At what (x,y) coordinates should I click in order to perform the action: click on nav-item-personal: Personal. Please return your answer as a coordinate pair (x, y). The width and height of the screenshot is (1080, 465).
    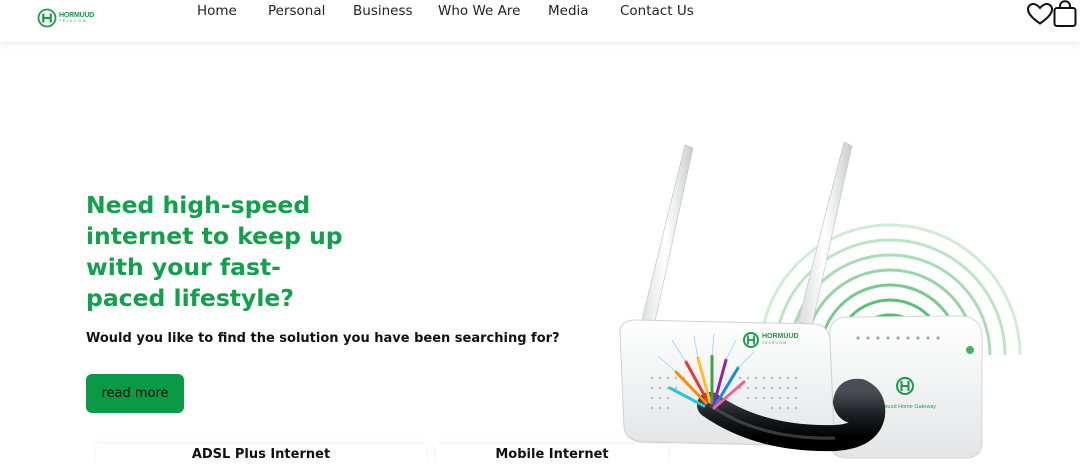
    Looking at the image, I should click on (296, 11).